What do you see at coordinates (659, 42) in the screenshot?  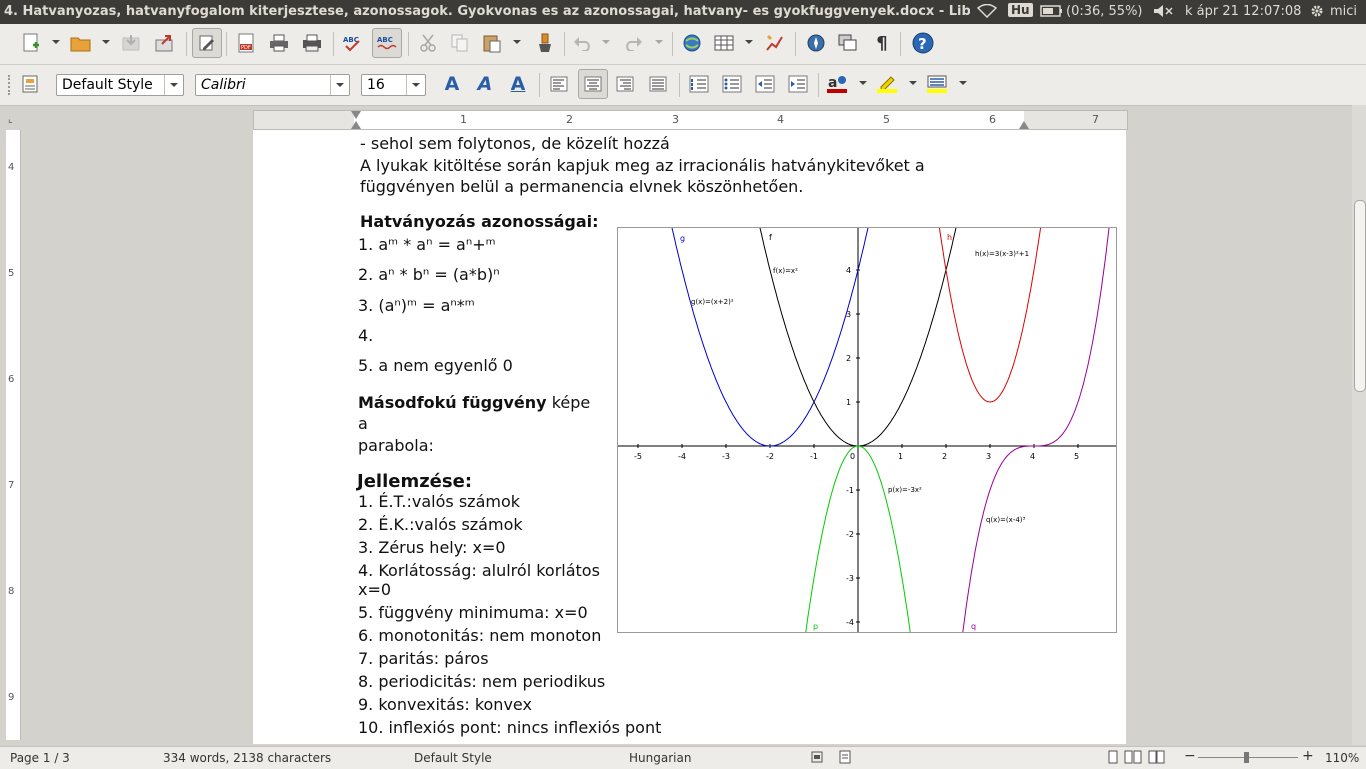 I see `redo-dropdown-arrow` at bounding box center [659, 42].